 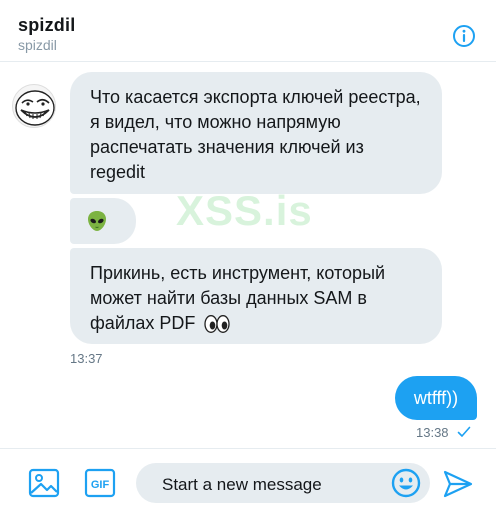 I want to click on message-bubble-outgoing: wtfff)), so click(x=436, y=398).